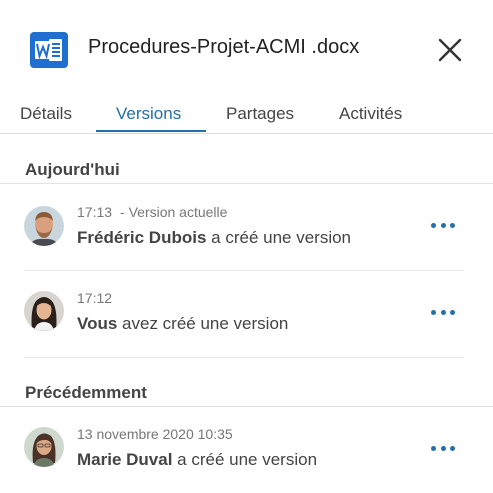  I want to click on close-icon, so click(450, 50).